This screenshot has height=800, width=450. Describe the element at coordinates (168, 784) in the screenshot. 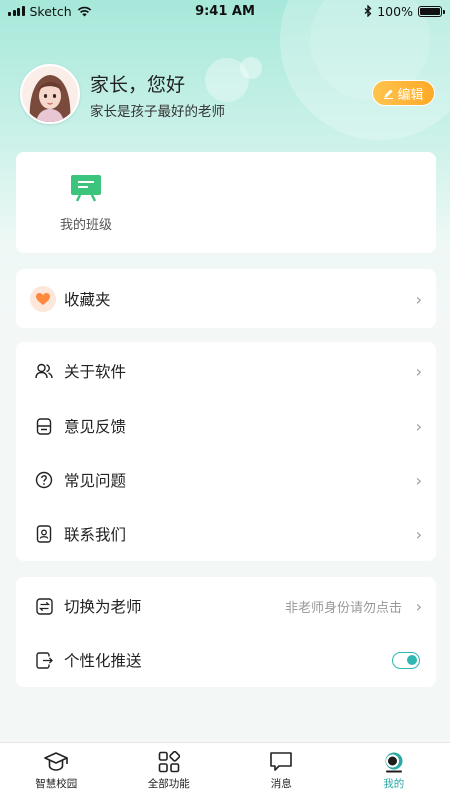

I see `tab-label: 全部功能` at that location.